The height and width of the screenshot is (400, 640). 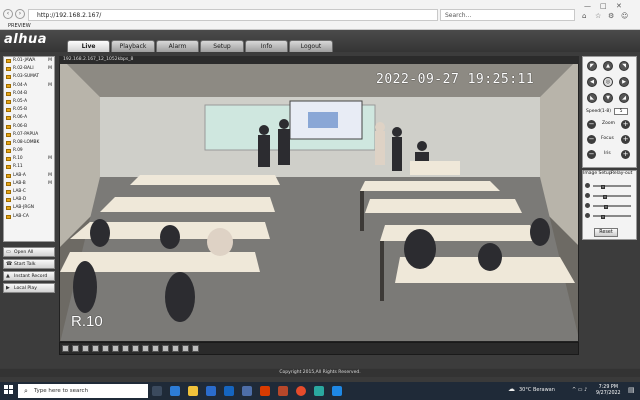 I want to click on ptz-up-icon: ▲, so click(x=608, y=66).